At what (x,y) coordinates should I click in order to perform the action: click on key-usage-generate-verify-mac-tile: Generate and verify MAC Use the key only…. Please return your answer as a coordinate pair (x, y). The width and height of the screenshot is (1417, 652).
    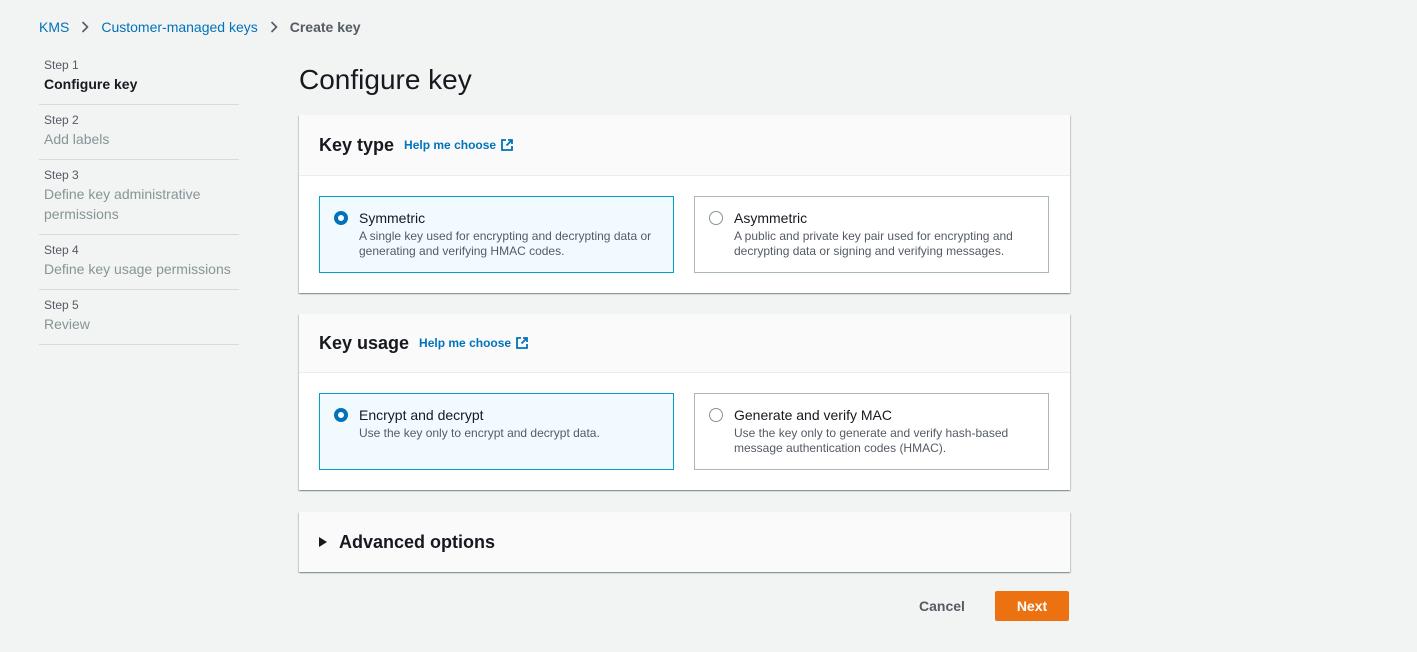
    Looking at the image, I should click on (871, 431).